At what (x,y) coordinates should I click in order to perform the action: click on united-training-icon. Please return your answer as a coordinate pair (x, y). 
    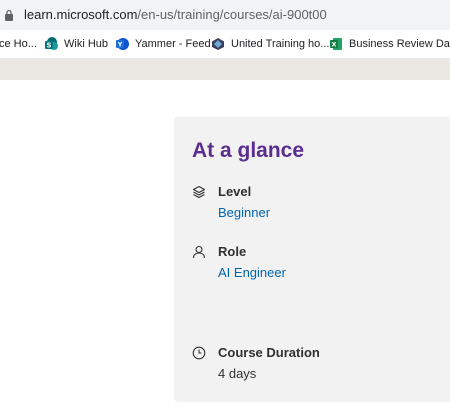
    Looking at the image, I should click on (218, 44).